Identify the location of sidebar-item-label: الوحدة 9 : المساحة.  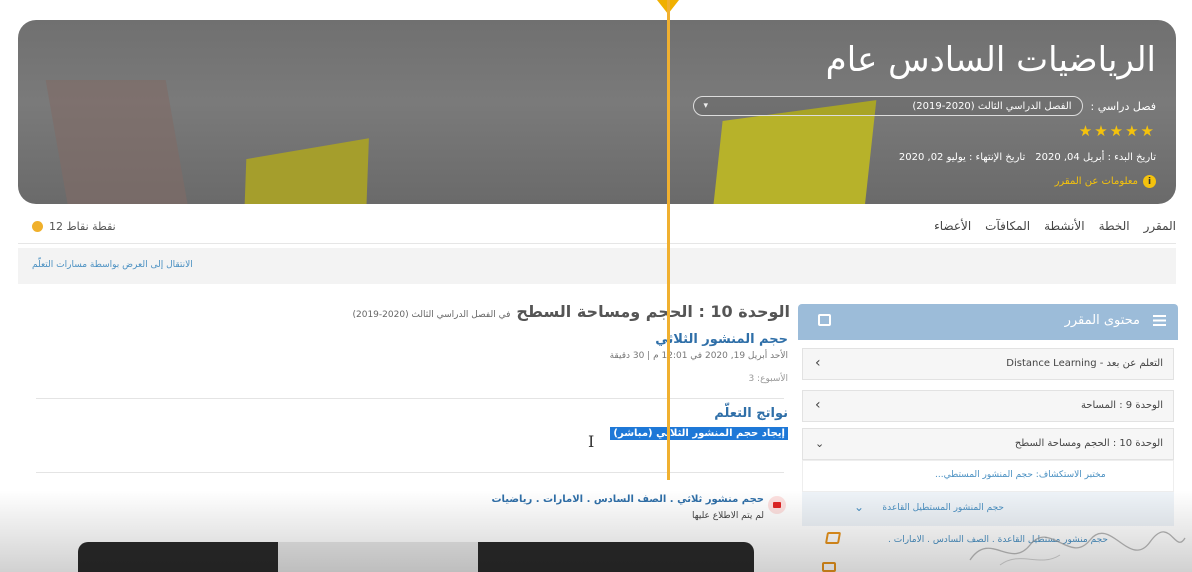
(1121, 405).